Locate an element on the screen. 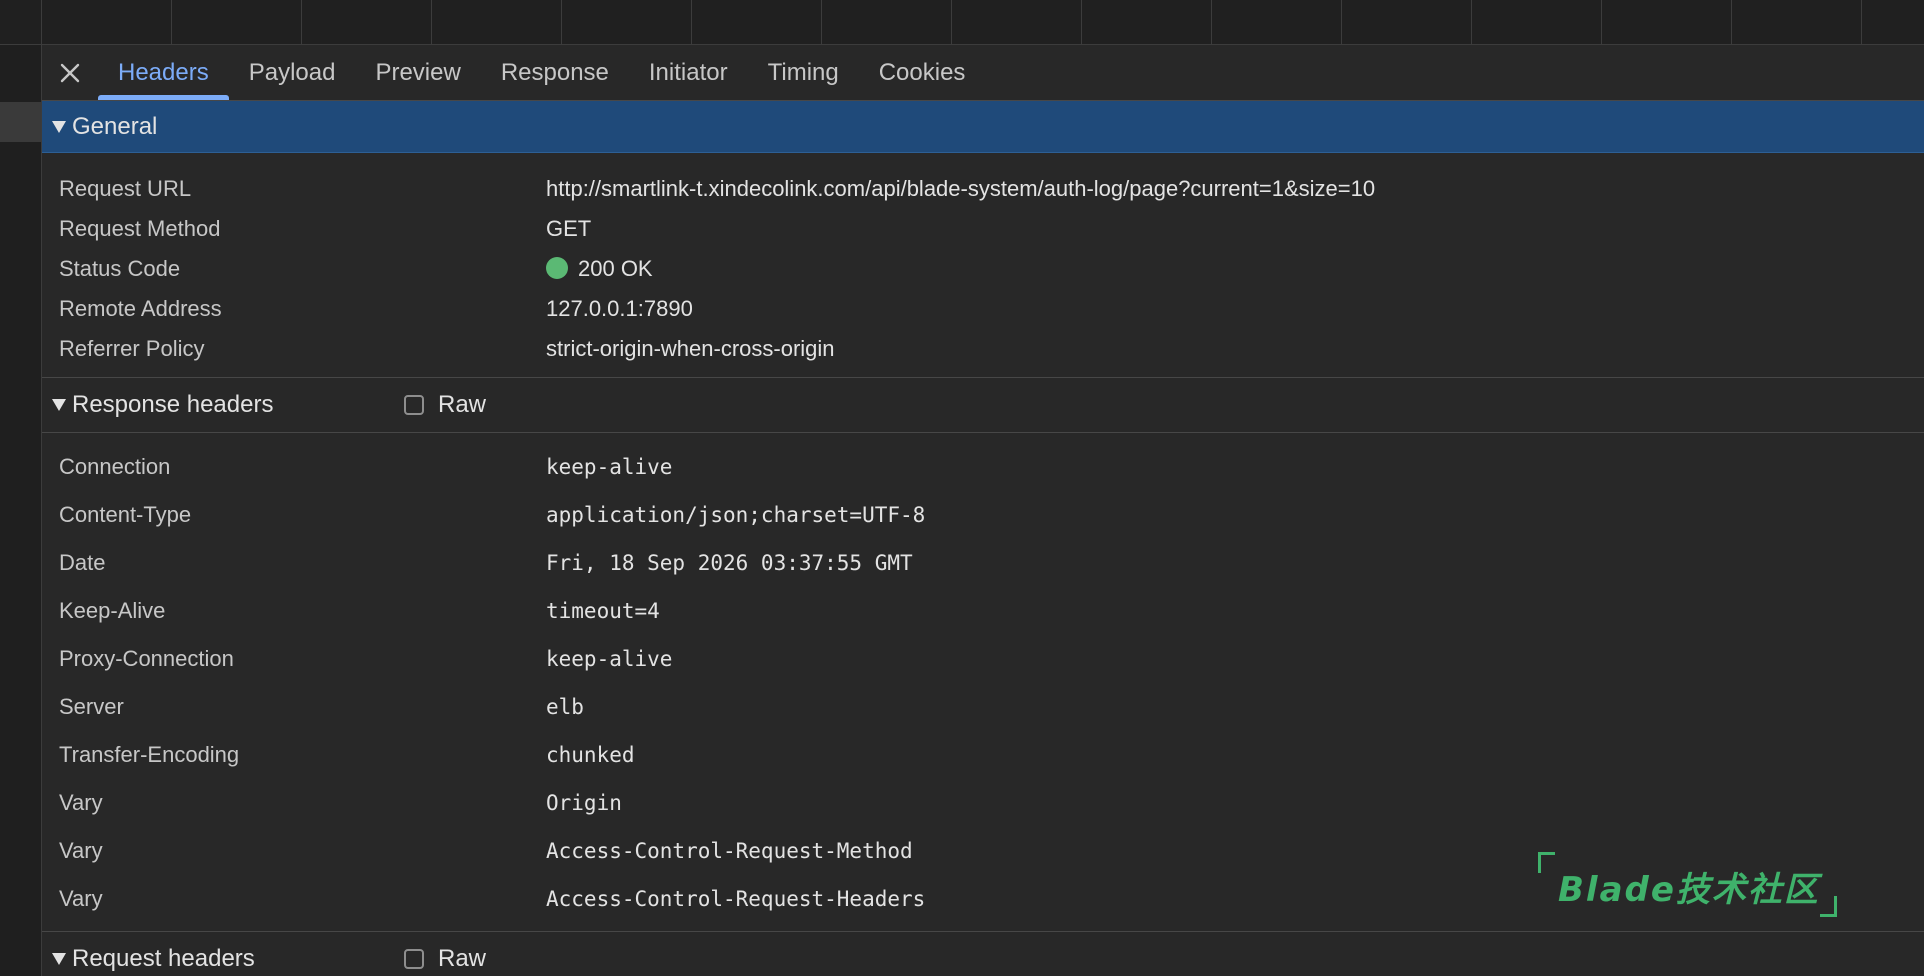 This screenshot has height=976, width=1924. watermark-logo: Blade技术社区 is located at coordinates (1688, 885).